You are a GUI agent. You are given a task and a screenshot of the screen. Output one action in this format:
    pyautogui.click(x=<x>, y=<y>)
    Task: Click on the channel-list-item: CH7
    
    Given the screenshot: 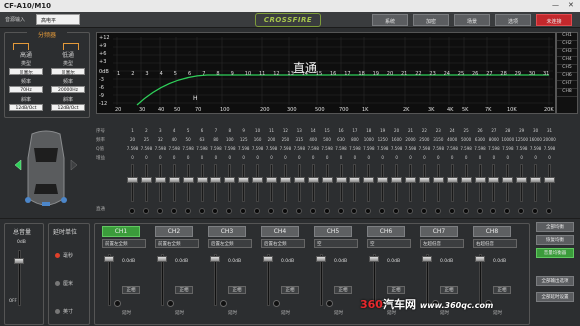 What is the action you would take?
    pyautogui.click(x=567, y=85)
    